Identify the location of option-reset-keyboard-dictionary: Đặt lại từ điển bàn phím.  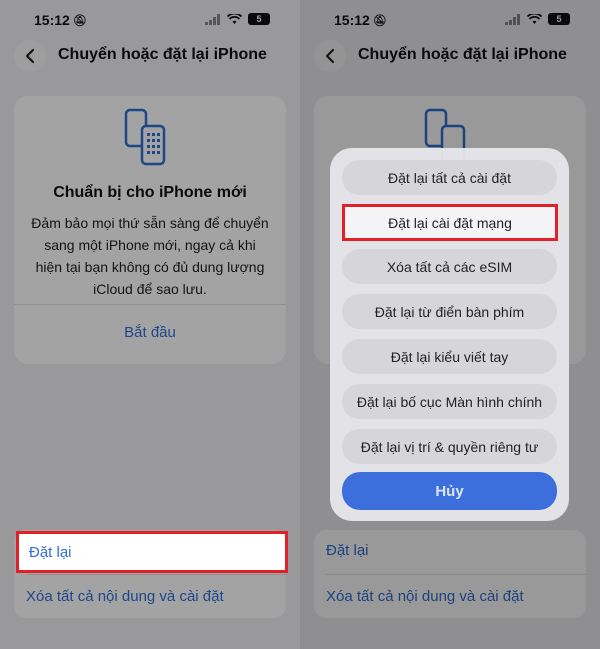
(449, 311).